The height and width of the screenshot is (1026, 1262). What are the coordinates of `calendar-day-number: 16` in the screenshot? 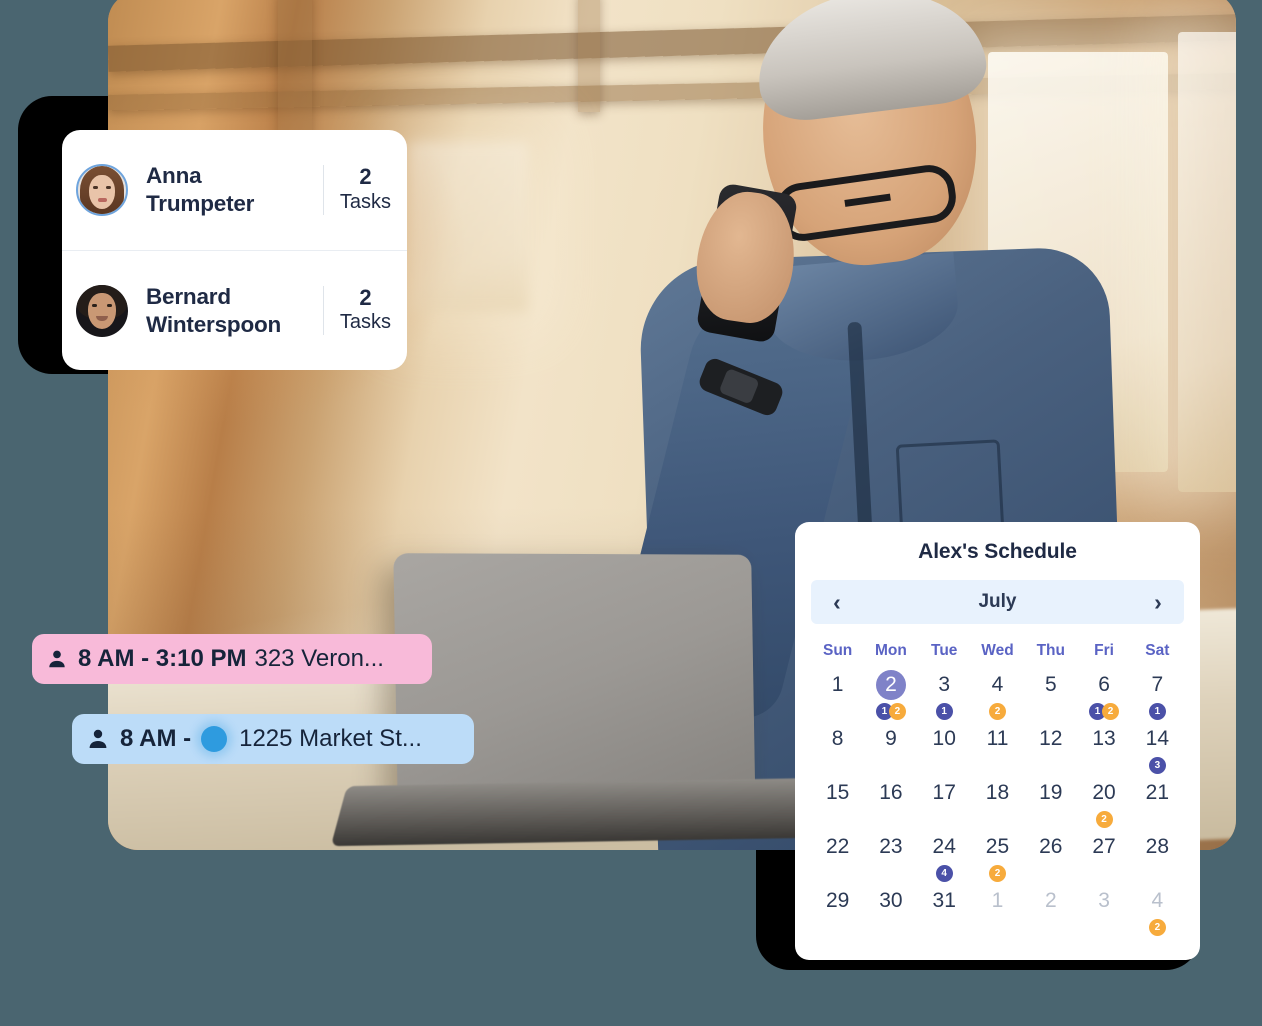 It's located at (891, 792).